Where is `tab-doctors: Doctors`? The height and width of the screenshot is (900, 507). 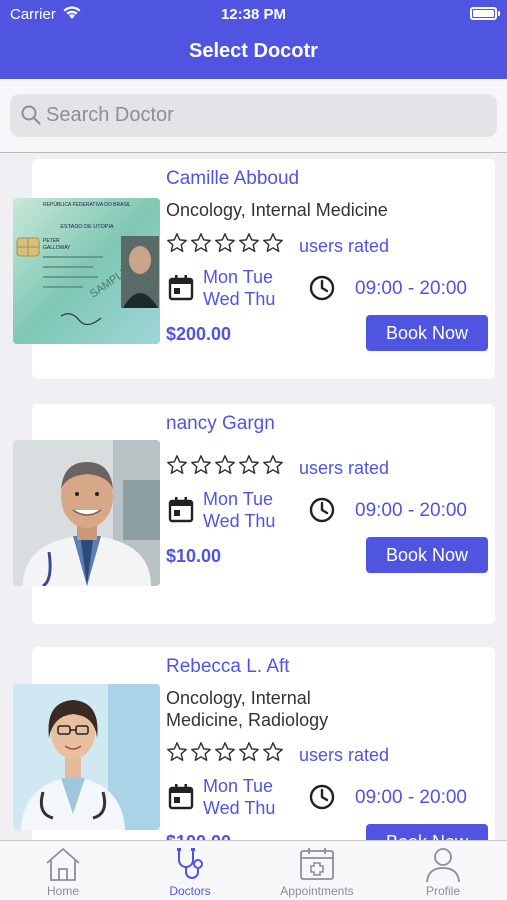 tab-doctors: Doctors is located at coordinates (190, 870).